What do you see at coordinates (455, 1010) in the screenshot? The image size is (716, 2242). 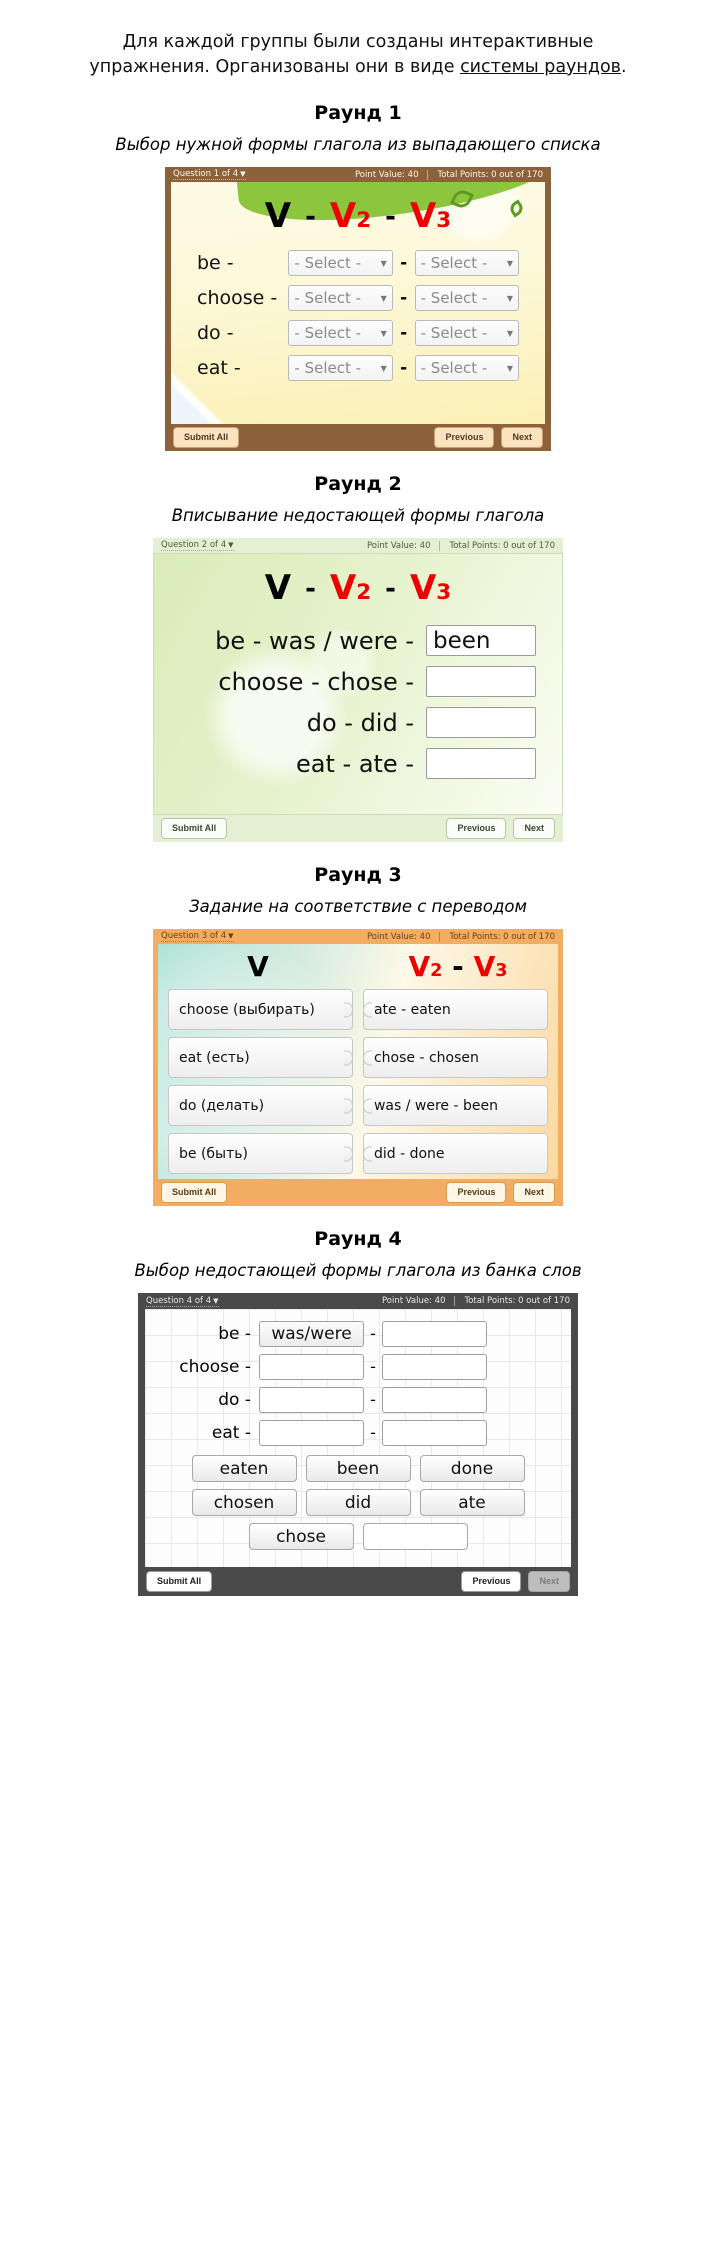 I see `match-right-ate-eaten: ate - eaten` at bounding box center [455, 1010].